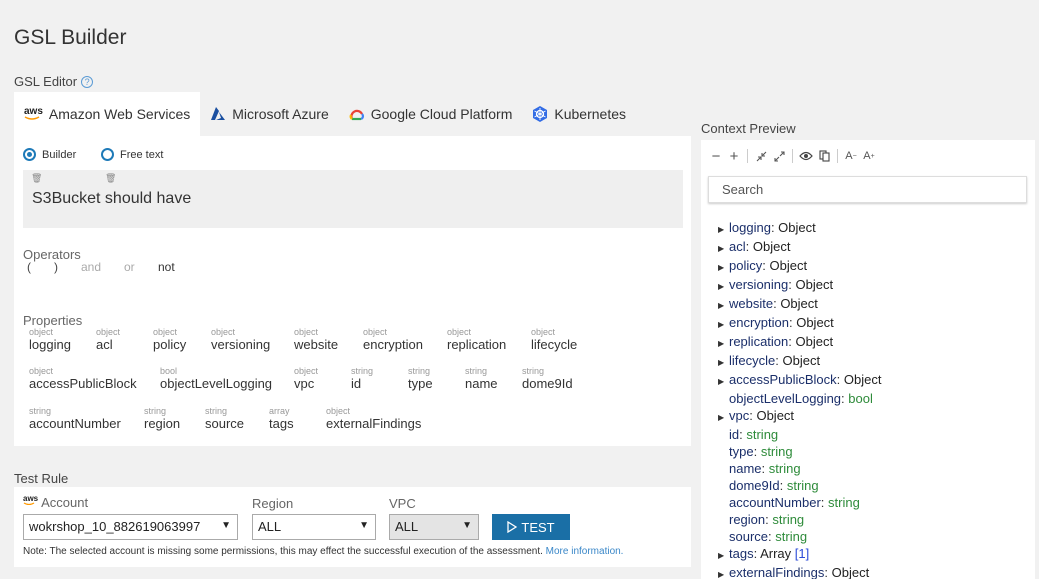  I want to click on property-vpc: object vpc, so click(306, 379).